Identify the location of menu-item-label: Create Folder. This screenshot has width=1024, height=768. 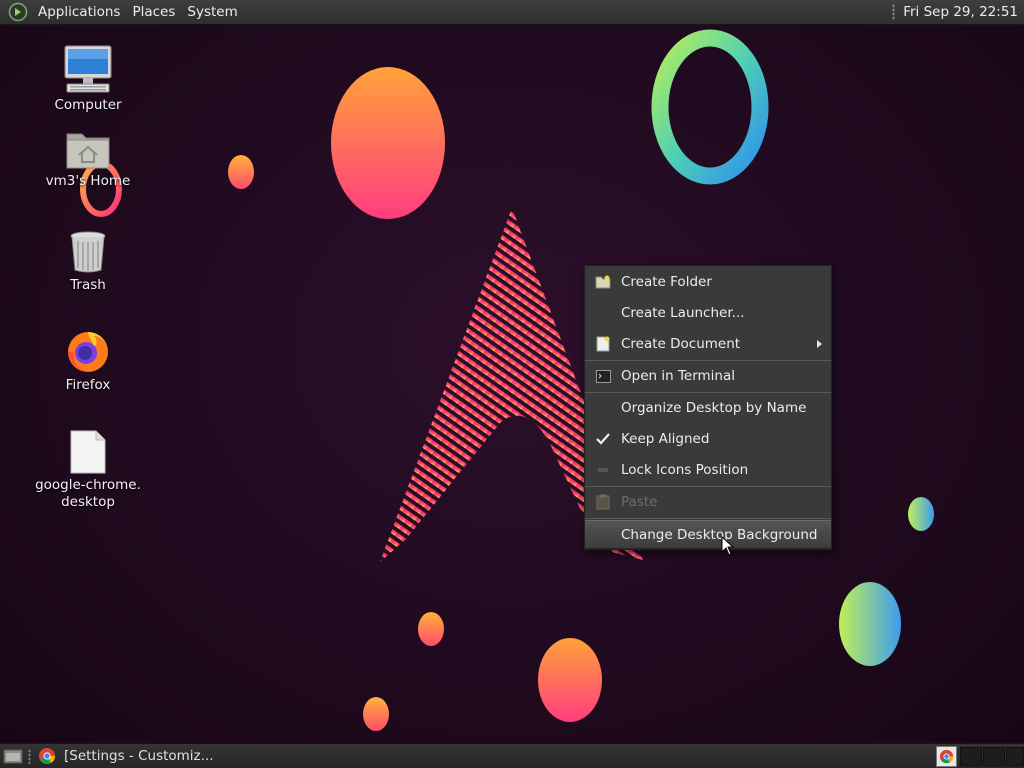
(666, 282).